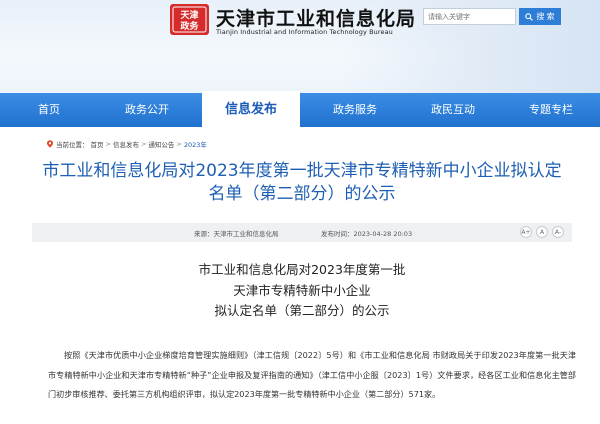 Image resolution: width=600 pixels, height=424 pixels. Describe the element at coordinates (251, 110) in the screenshot. I see `nav-item-info-release: 信息发布` at that location.